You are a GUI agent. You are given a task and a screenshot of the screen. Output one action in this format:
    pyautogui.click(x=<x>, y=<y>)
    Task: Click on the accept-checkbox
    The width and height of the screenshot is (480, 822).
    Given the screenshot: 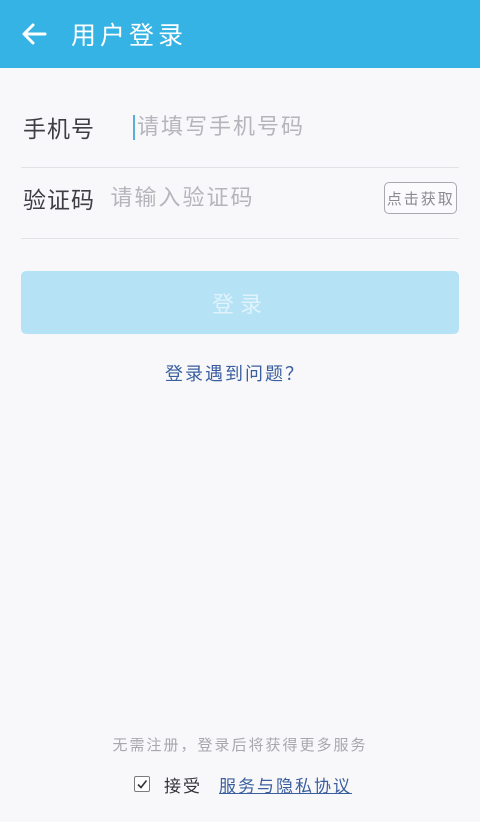 What is the action you would take?
    pyautogui.click(x=142, y=784)
    